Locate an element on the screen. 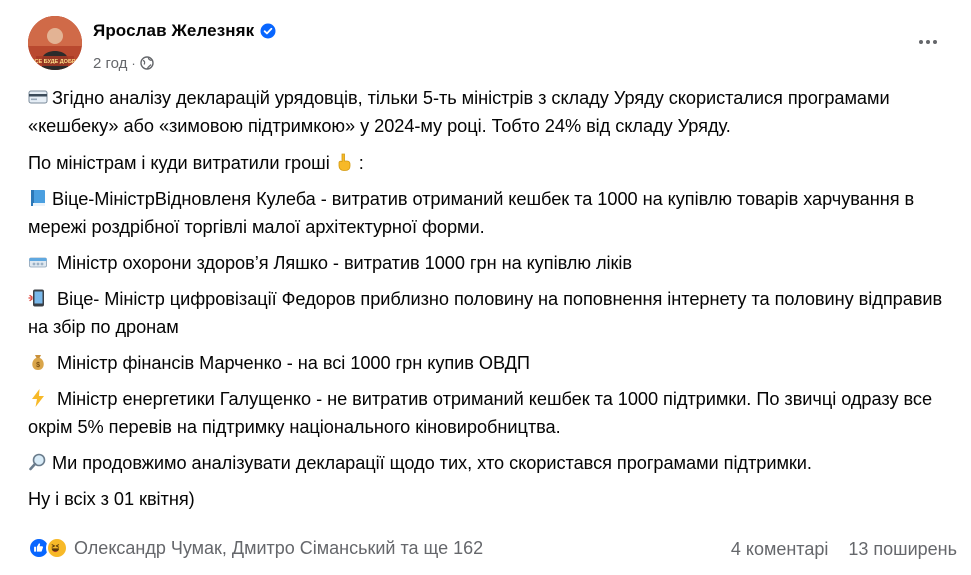 The height and width of the screenshot is (575, 971). pill-box-icon is located at coordinates (38, 262).